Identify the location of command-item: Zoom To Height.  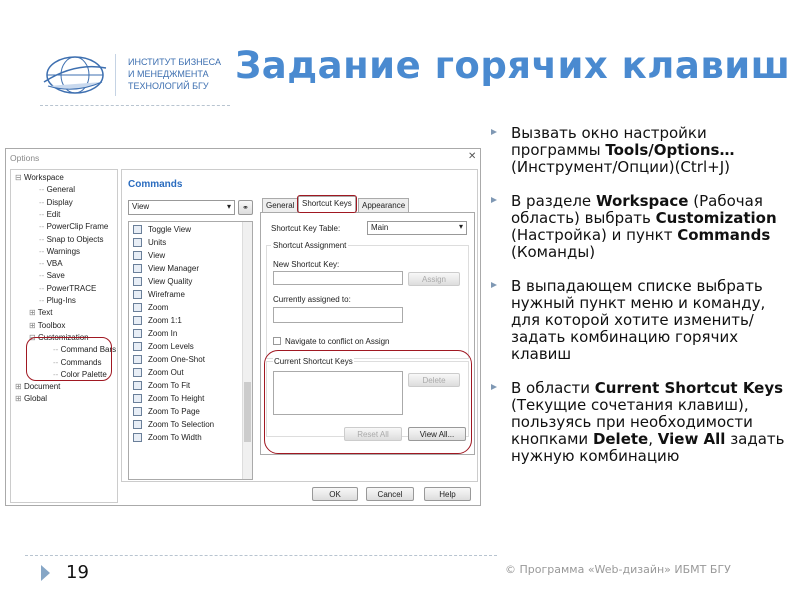
(168, 399).